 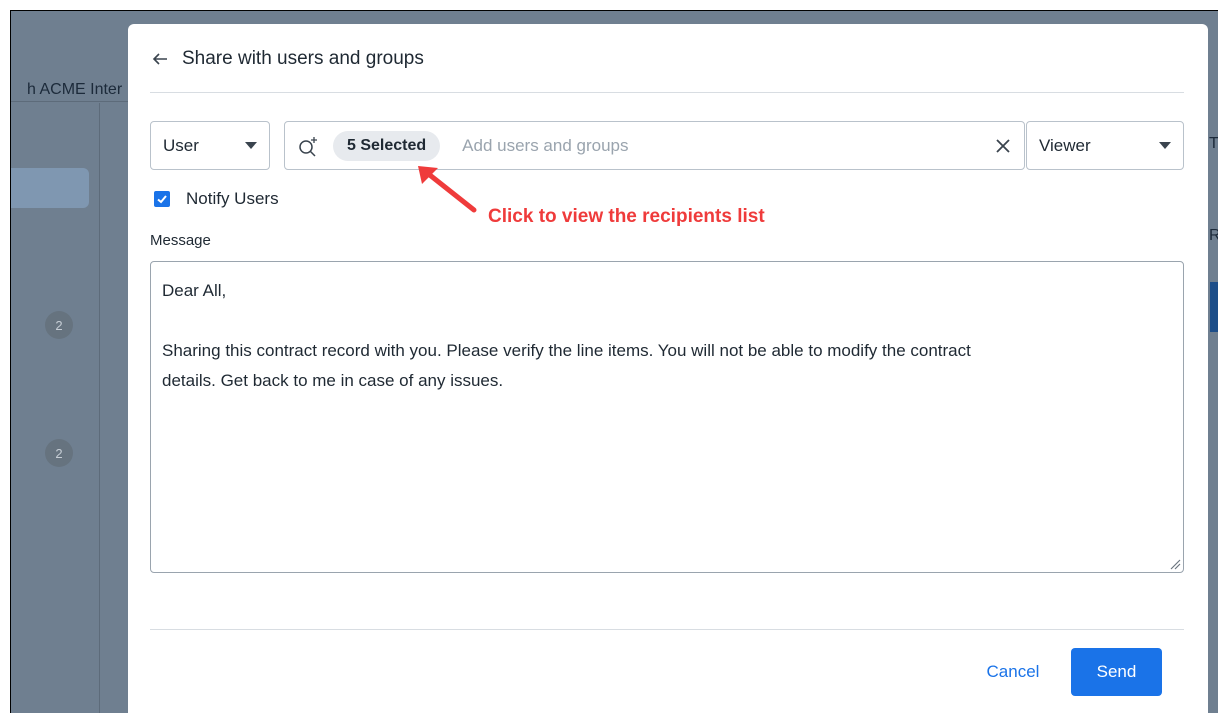 What do you see at coordinates (387, 145) in the screenshot?
I see `selected-recipients-chip: 5 Selected` at bounding box center [387, 145].